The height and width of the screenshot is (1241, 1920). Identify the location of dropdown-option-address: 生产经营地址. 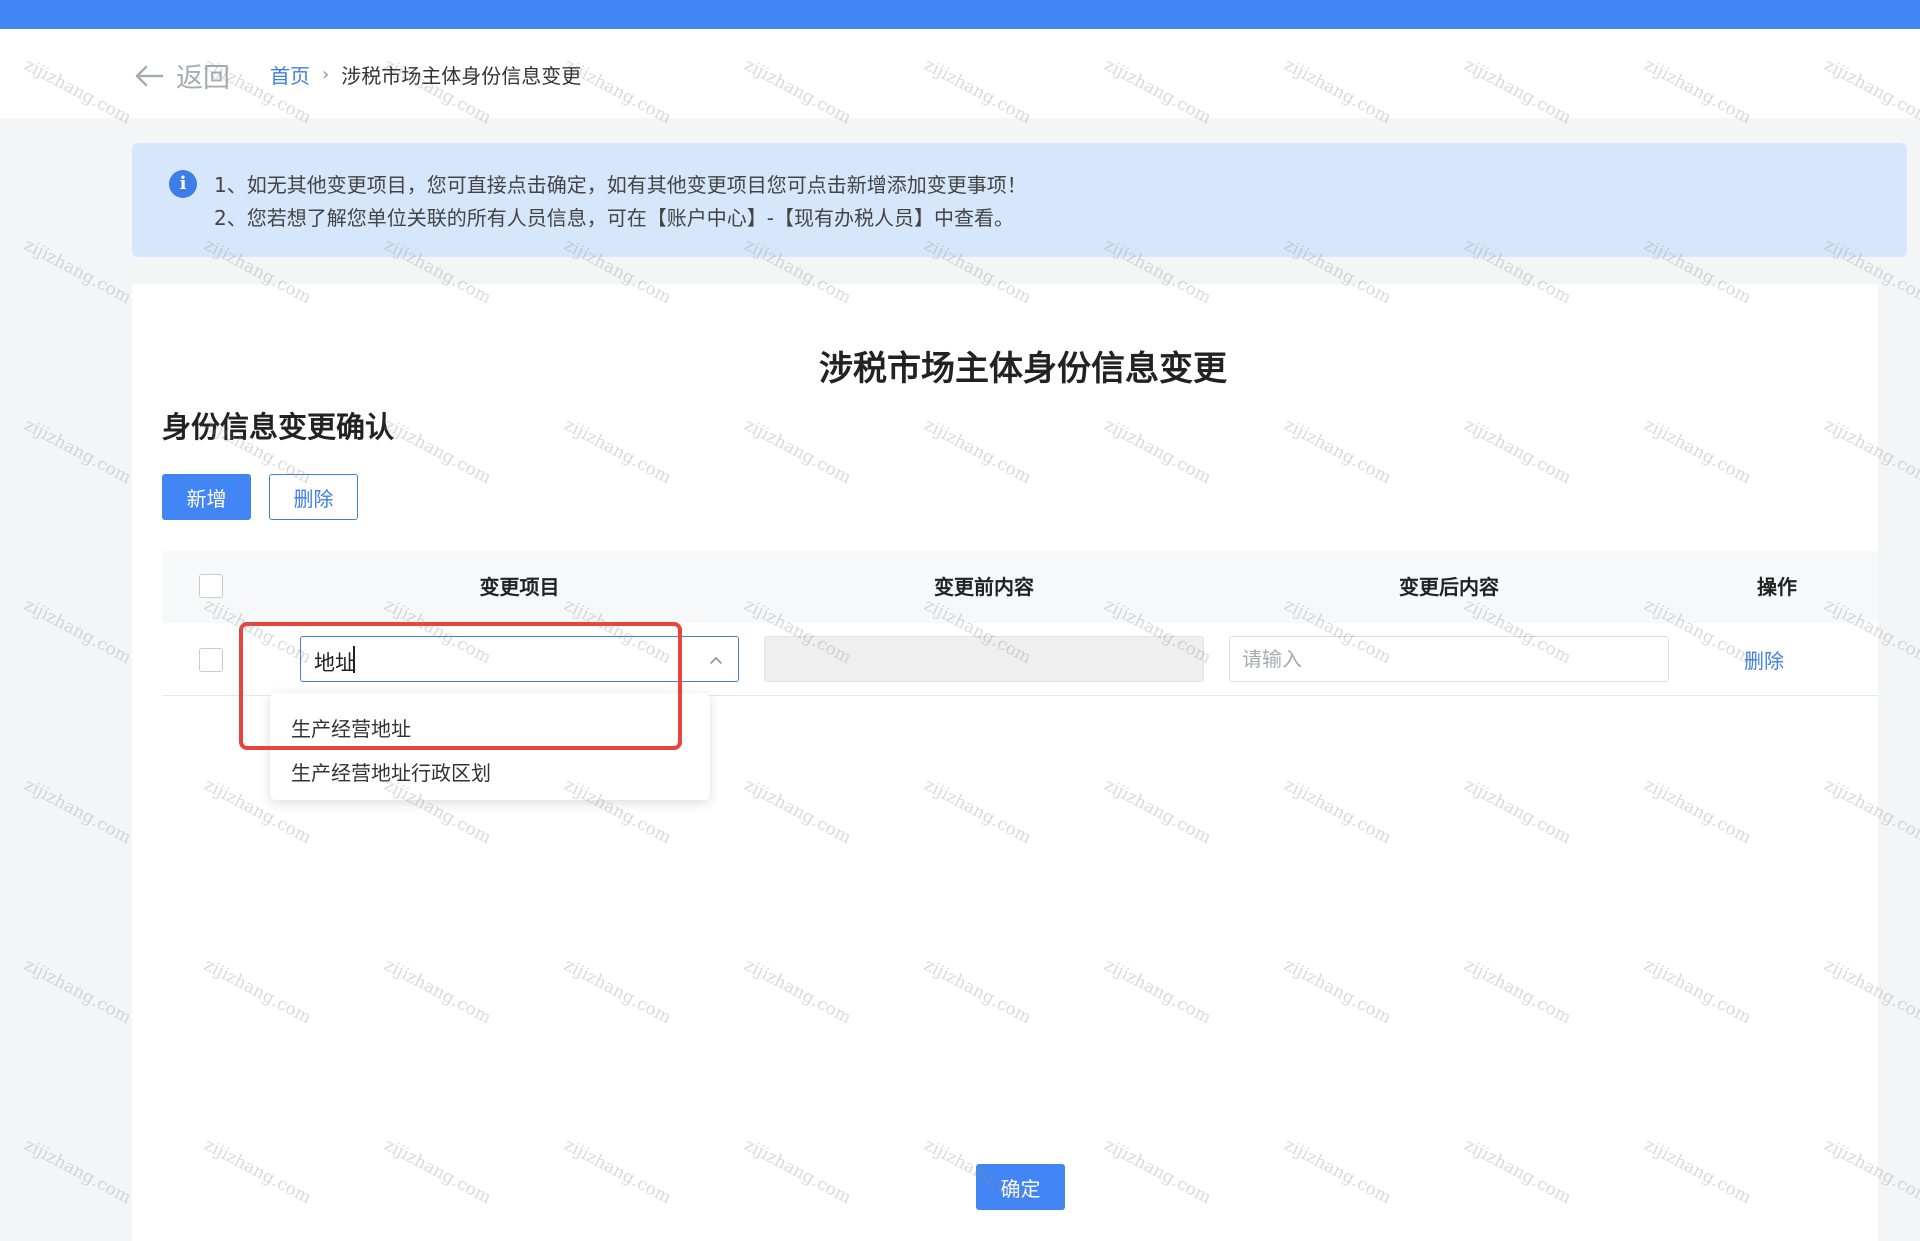
(351, 727).